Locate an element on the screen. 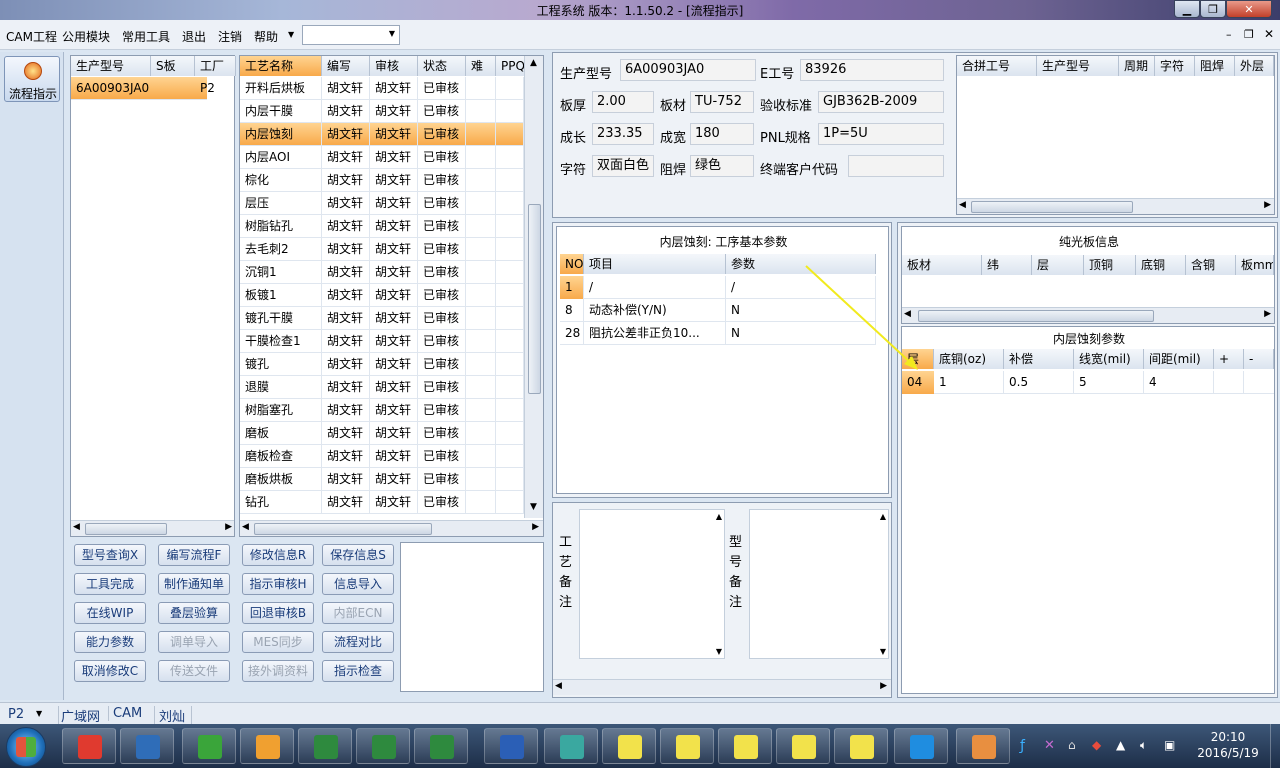  col-header-minus: - is located at coordinates (1259, 359).